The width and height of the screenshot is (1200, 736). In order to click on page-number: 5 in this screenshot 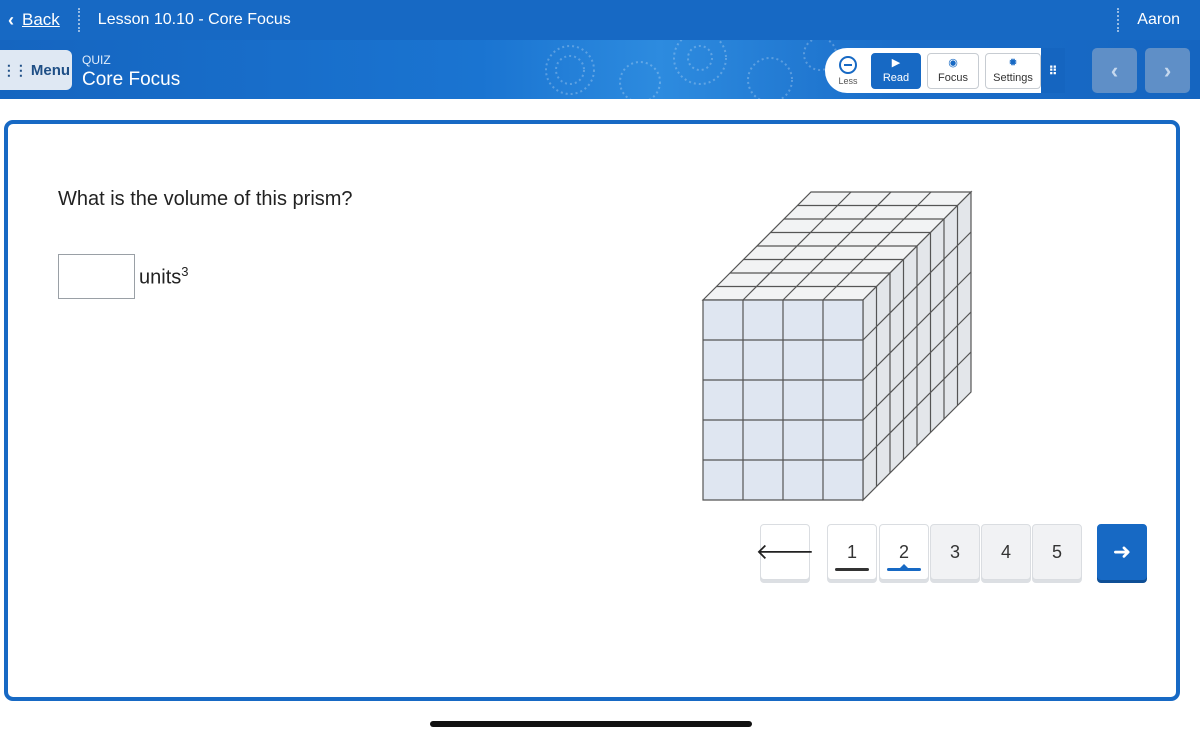, I will do `click(1056, 551)`.